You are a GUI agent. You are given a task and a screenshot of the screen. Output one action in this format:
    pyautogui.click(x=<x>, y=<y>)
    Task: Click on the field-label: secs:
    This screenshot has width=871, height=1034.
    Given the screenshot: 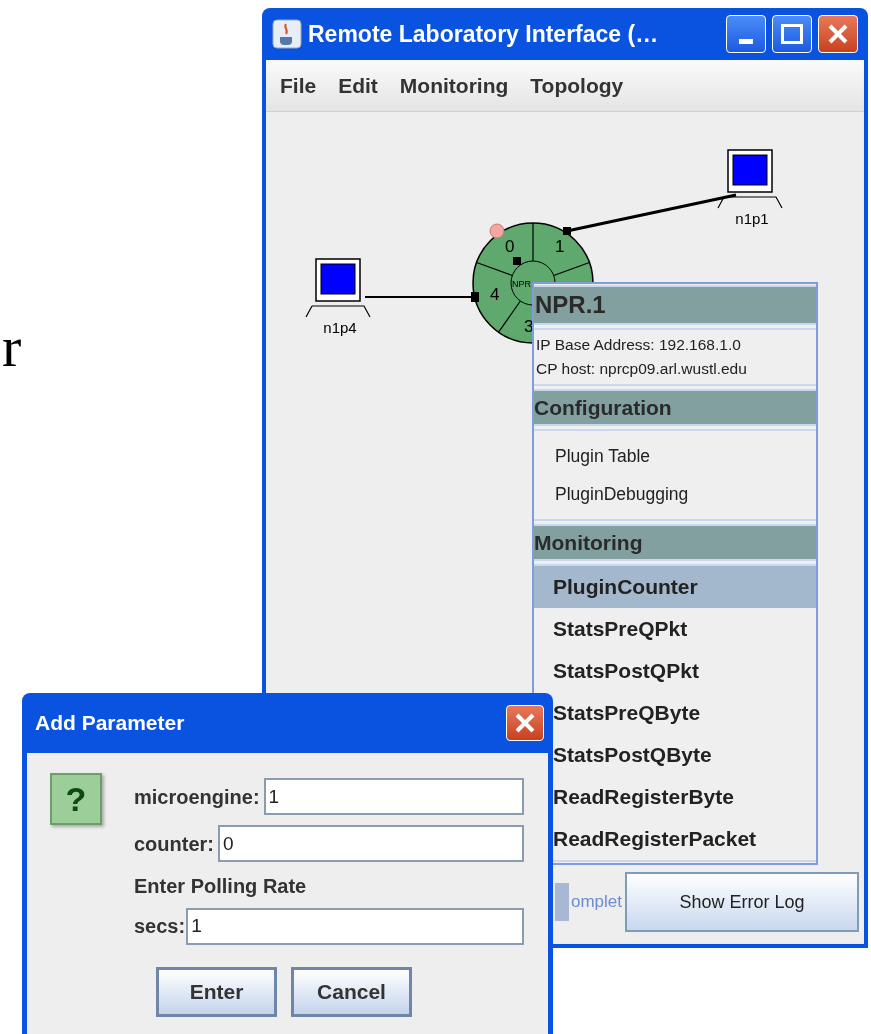 What is the action you would take?
    pyautogui.click(x=160, y=926)
    